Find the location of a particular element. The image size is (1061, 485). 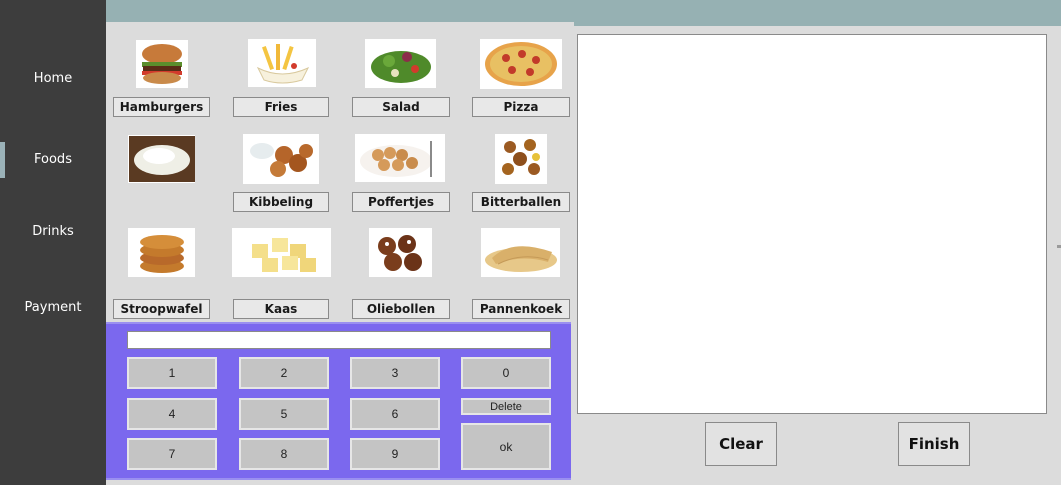

delete-button: Delete is located at coordinates (506, 406).